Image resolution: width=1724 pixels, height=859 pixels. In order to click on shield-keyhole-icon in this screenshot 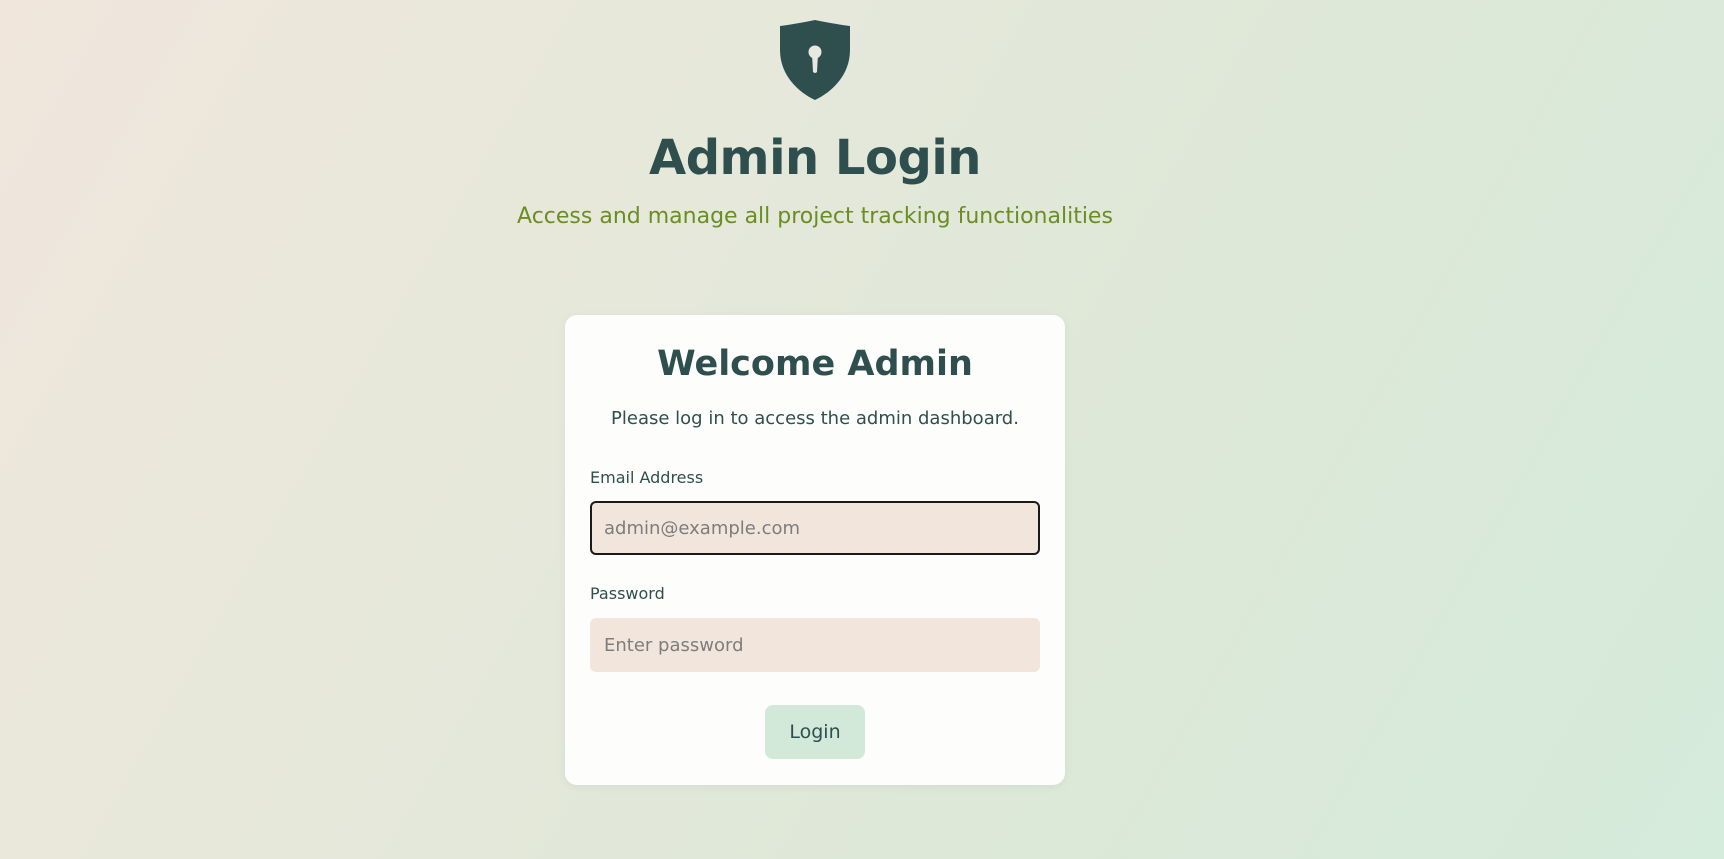, I will do `click(815, 60)`.